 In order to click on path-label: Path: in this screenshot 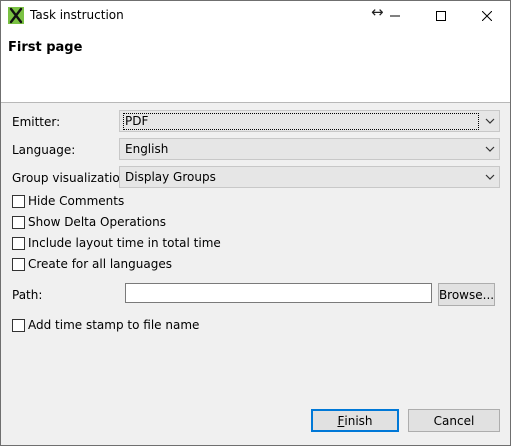, I will do `click(27, 295)`.